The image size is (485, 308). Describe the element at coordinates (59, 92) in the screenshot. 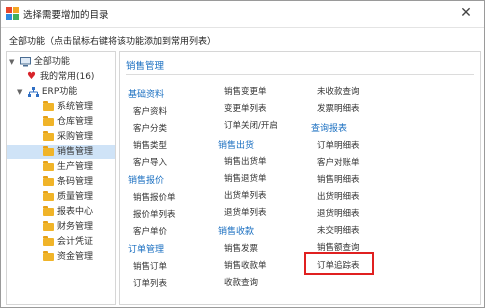

I see `tree-label-erp: ERP功能` at that location.